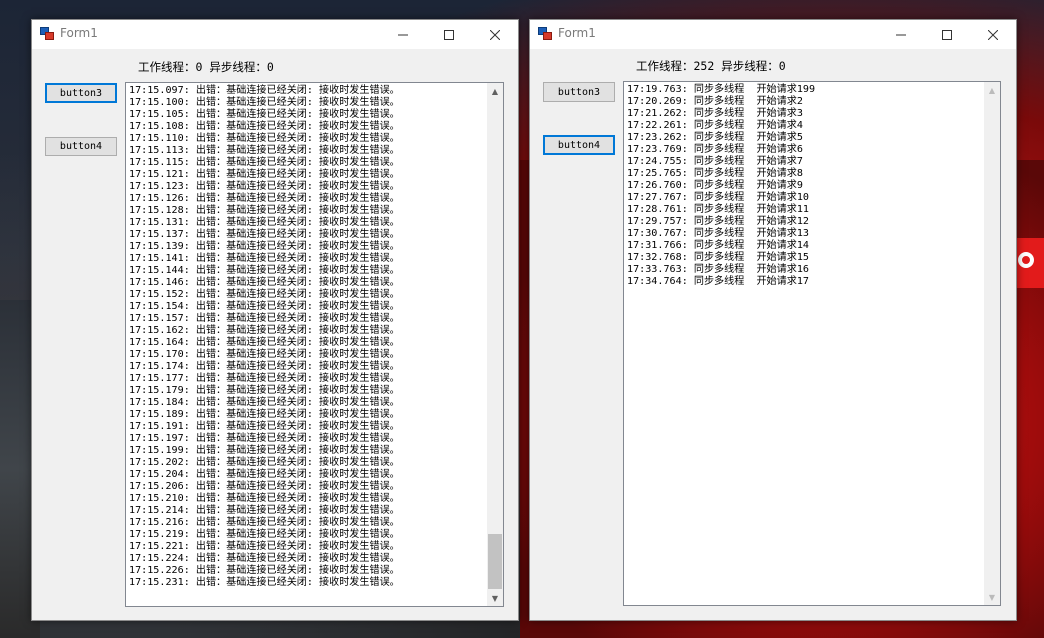 Image resolution: width=1044 pixels, height=638 pixels. Describe the element at coordinates (264, 187) in the screenshot. I see `list-item: 17:15.123: 出错：基础连接已经关闭: 接收时发生错误。` at that location.